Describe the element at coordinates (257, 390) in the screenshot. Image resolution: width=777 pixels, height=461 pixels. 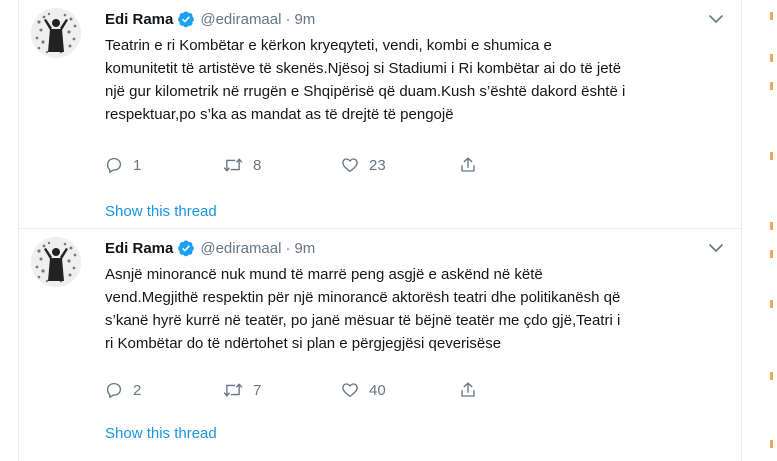
I see `retweet-count: 7` at that location.